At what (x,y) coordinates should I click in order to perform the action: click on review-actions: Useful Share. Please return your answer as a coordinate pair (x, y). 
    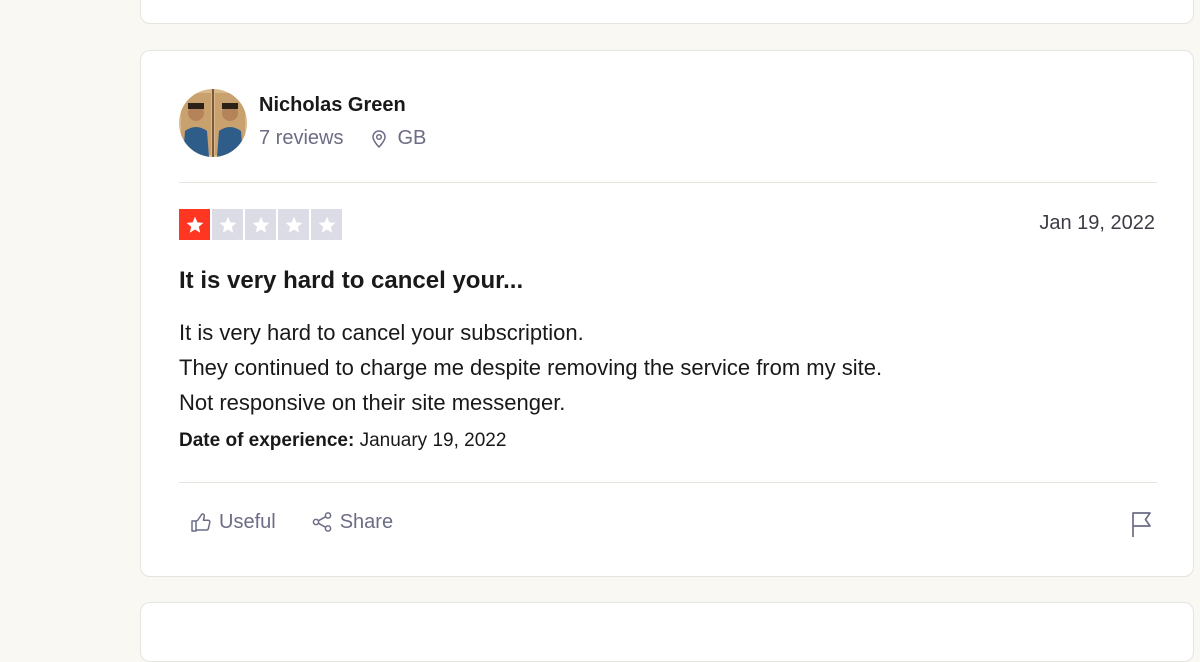
    Looking at the image, I should click on (308, 522).